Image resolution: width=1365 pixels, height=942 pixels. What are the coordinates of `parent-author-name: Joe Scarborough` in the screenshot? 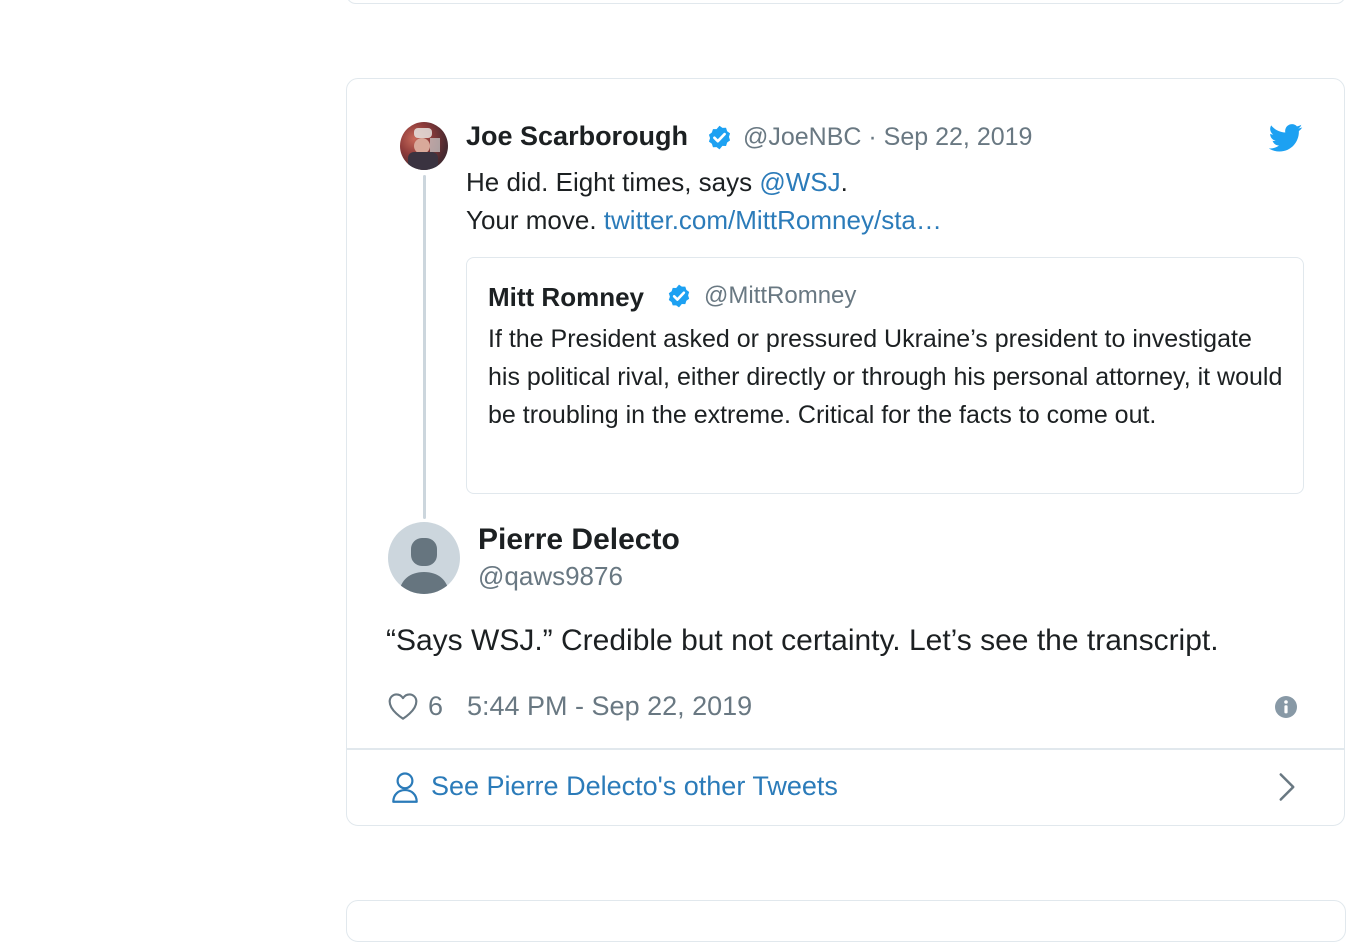 It's located at (577, 136).